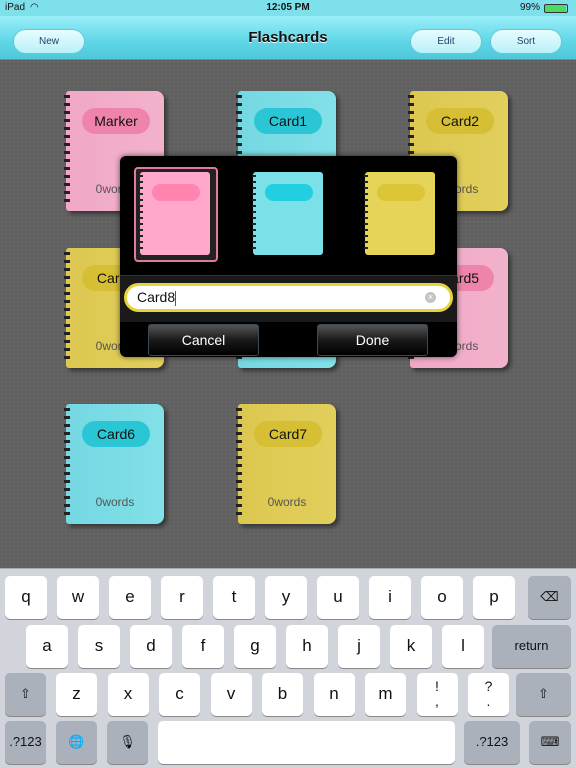 Image resolution: width=576 pixels, height=768 pixels. Describe the element at coordinates (463, 646) in the screenshot. I see `key-l: l` at that location.